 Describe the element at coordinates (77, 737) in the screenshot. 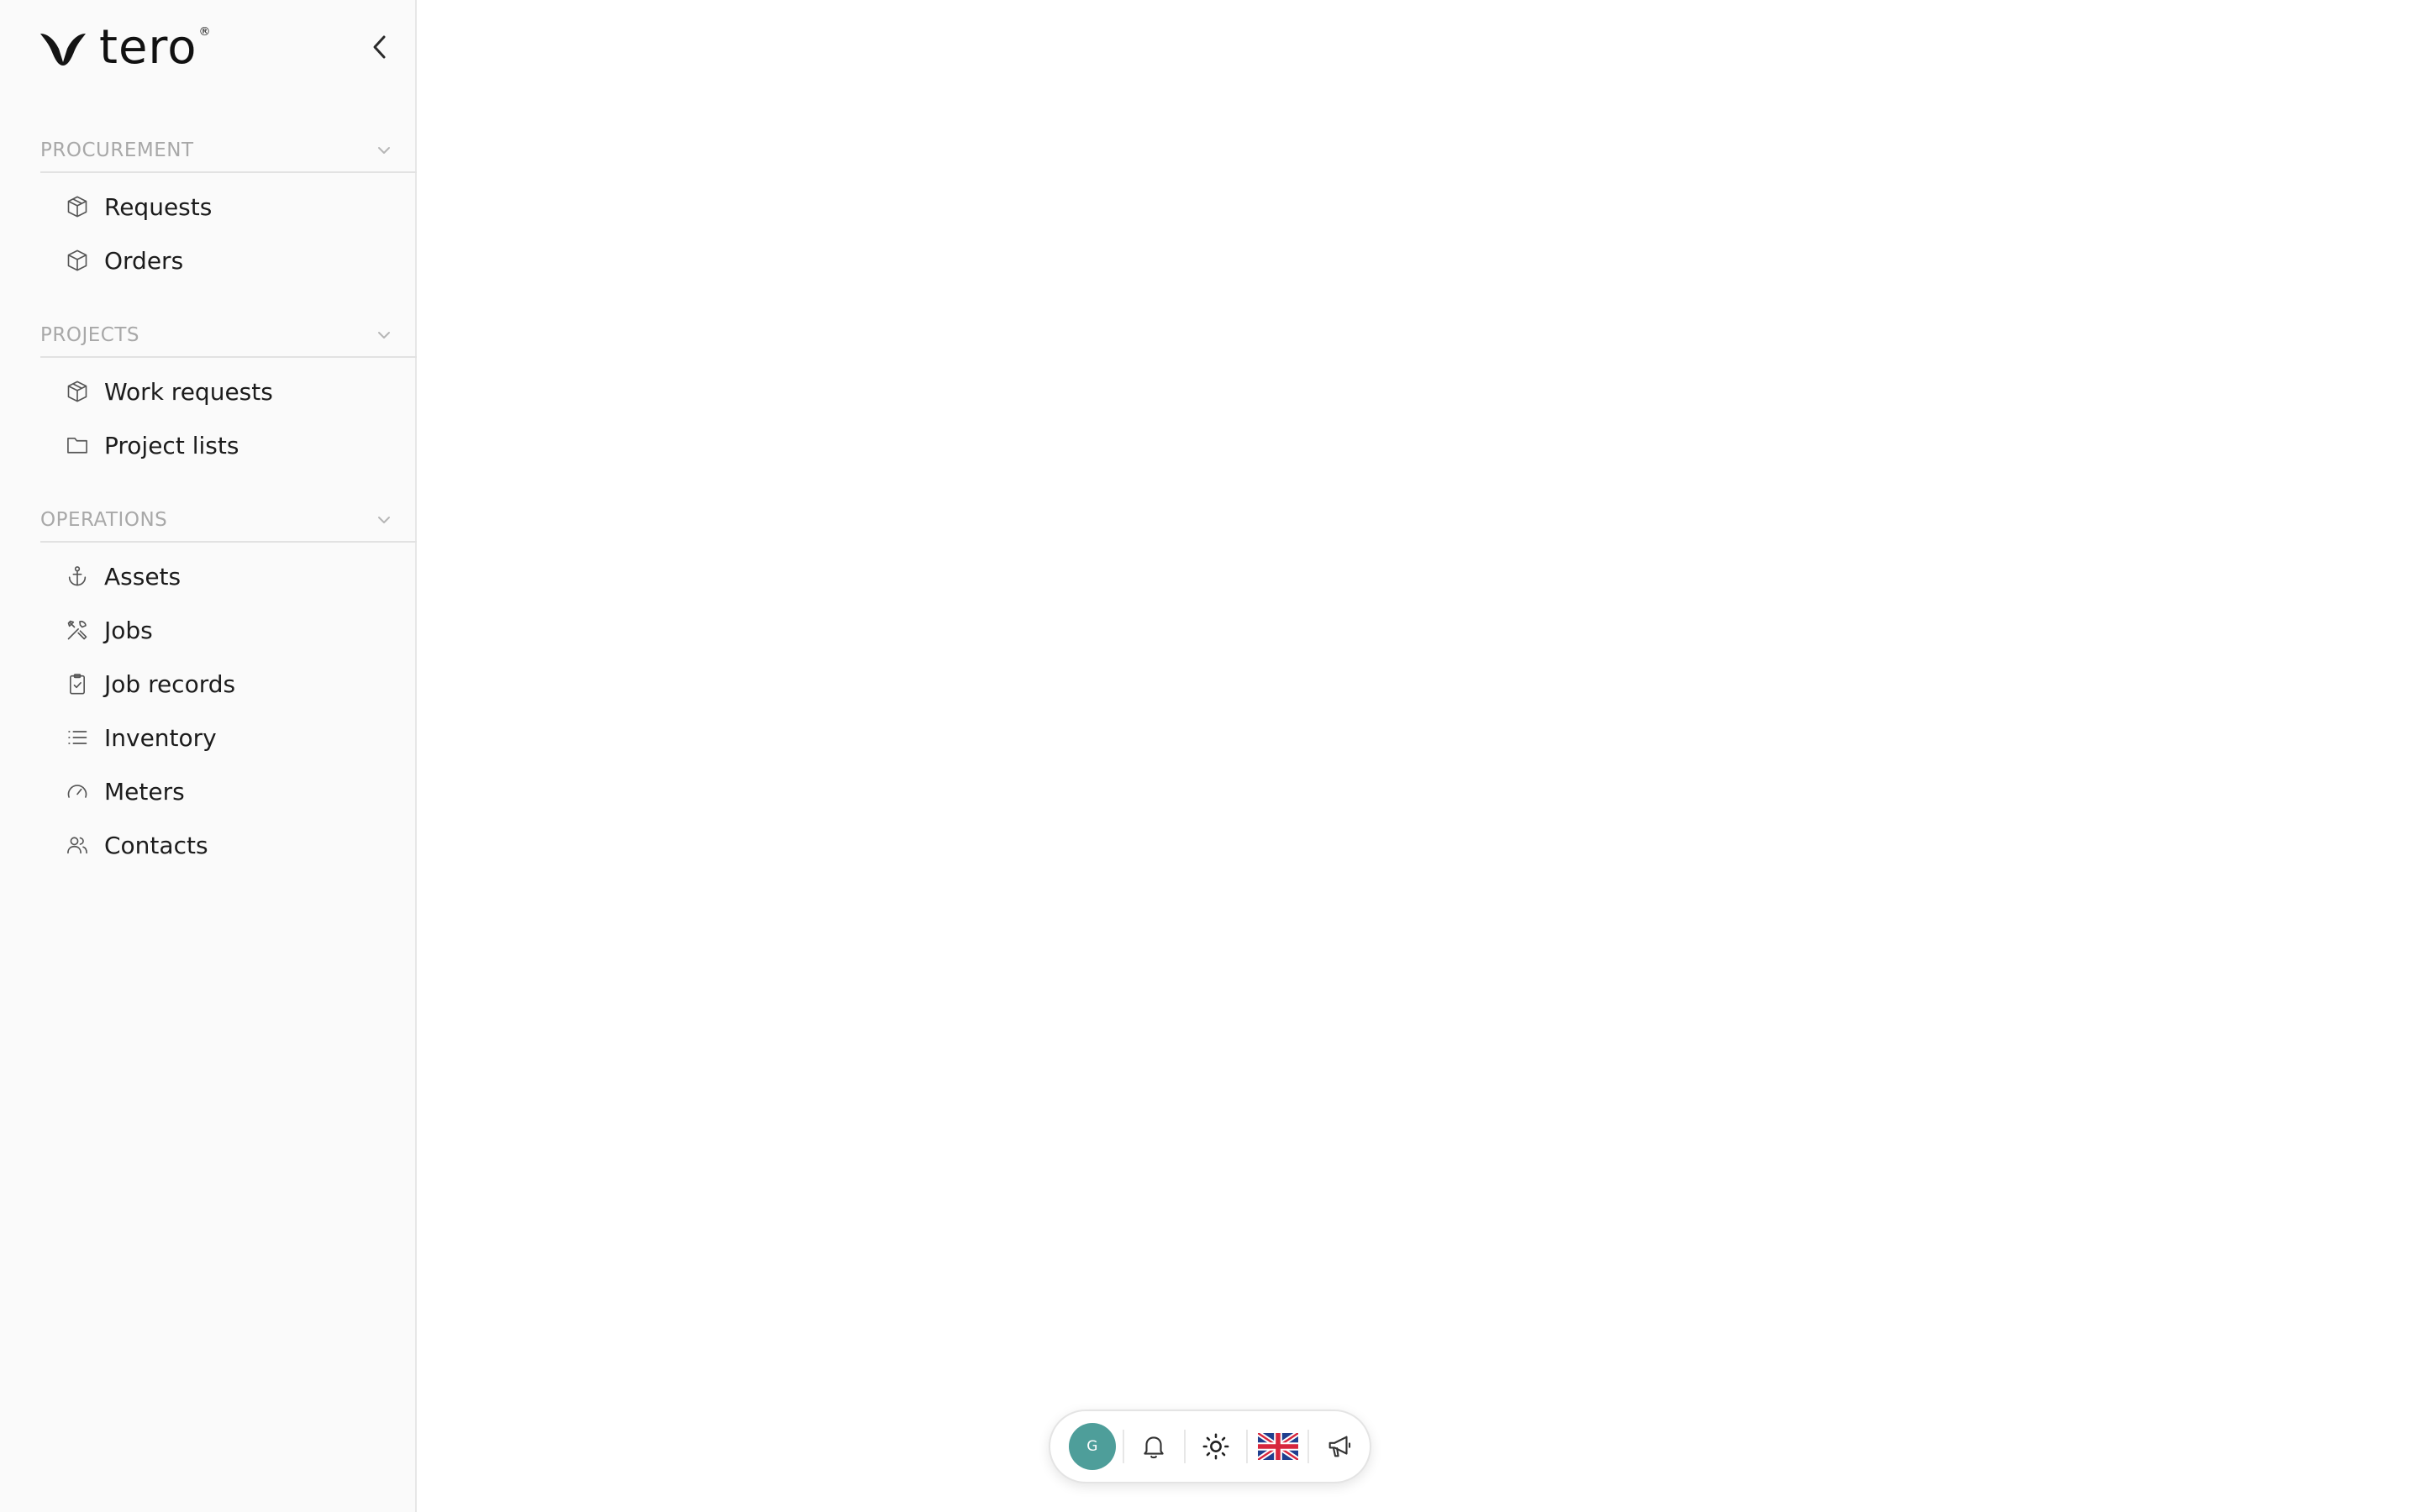

I see `list-icon` at that location.